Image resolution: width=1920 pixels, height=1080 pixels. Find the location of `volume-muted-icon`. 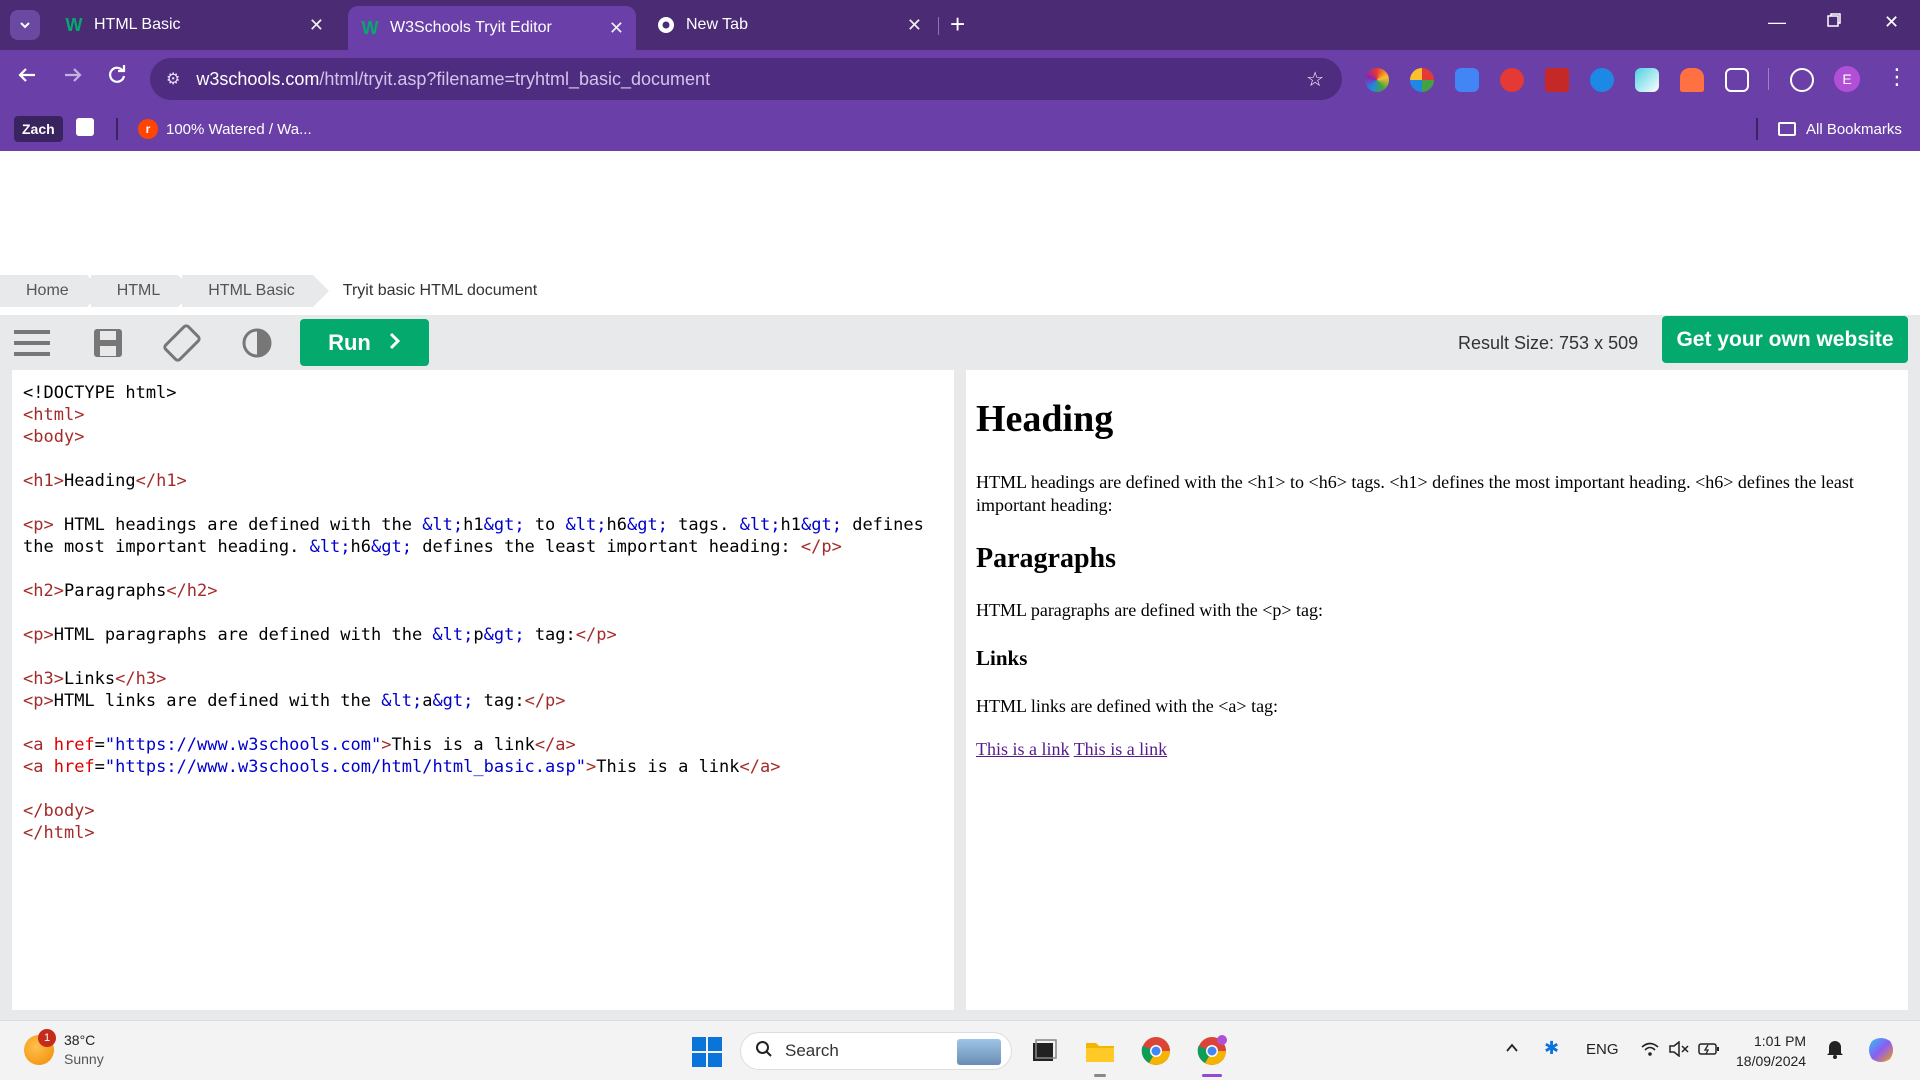

volume-muted-icon is located at coordinates (1679, 1050).